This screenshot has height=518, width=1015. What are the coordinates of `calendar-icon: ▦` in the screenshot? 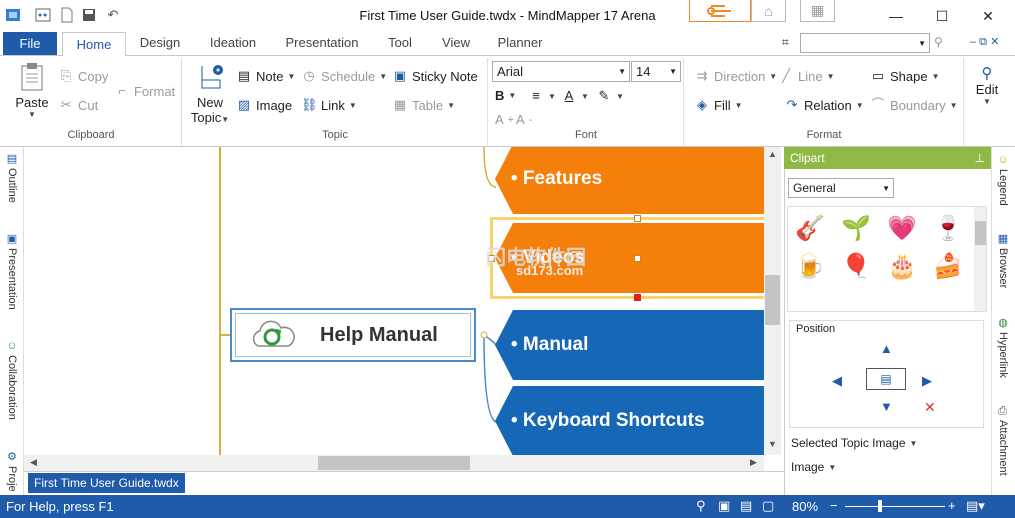 It's located at (817, 11).